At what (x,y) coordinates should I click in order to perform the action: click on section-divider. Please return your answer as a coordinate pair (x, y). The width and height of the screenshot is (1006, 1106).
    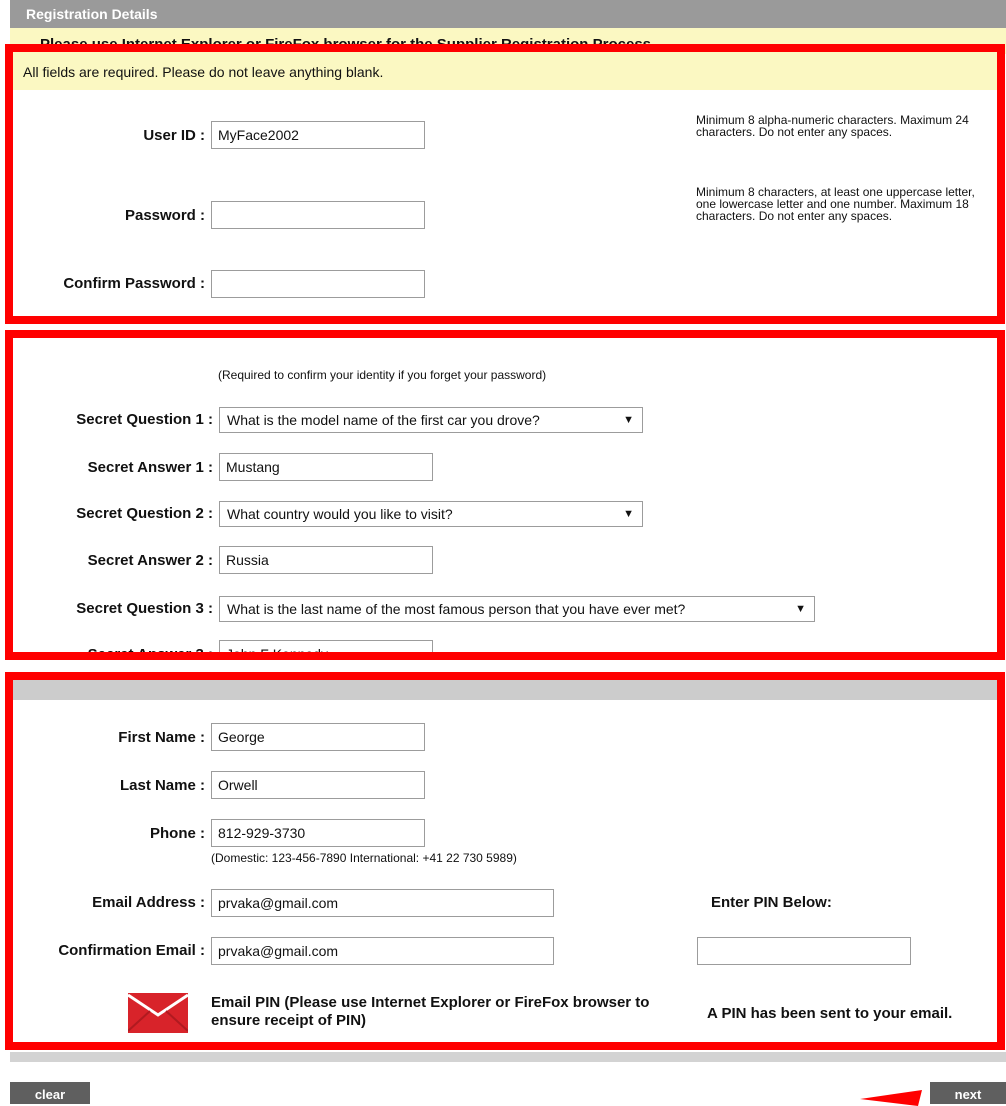
    Looking at the image, I should click on (505, 690).